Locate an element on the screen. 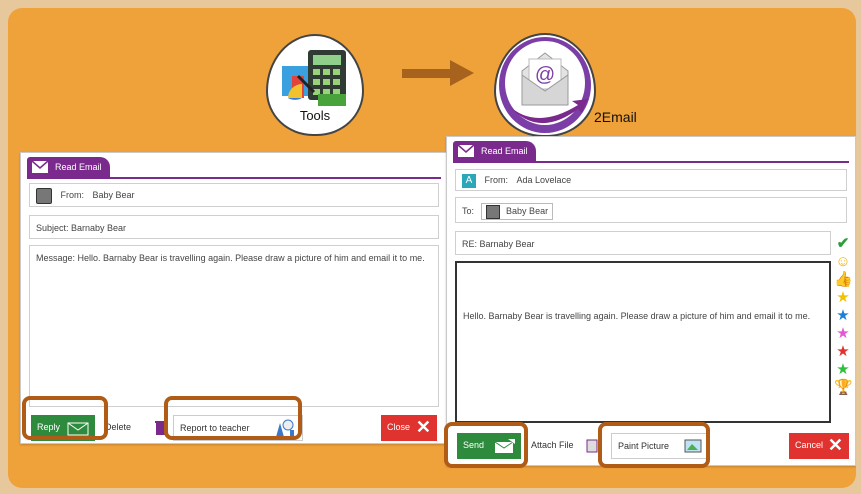 The width and height of the screenshot is (861, 494). 2email-label: 2Email is located at coordinates (615, 117).